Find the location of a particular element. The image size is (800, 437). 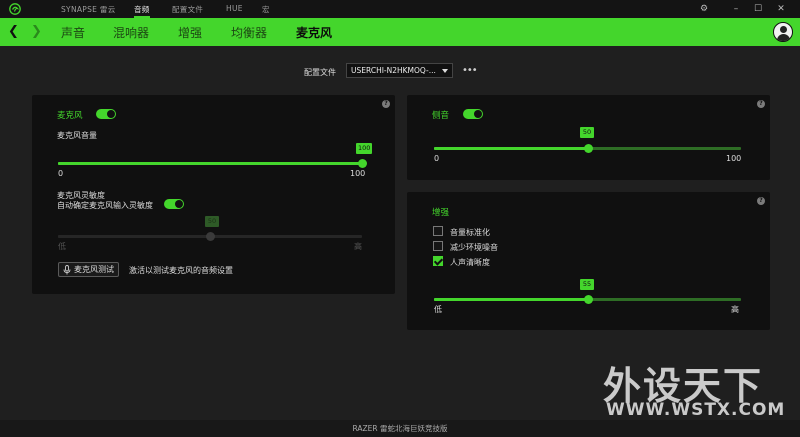

volume-normalization-label: 音量标准化 is located at coordinates (470, 232).